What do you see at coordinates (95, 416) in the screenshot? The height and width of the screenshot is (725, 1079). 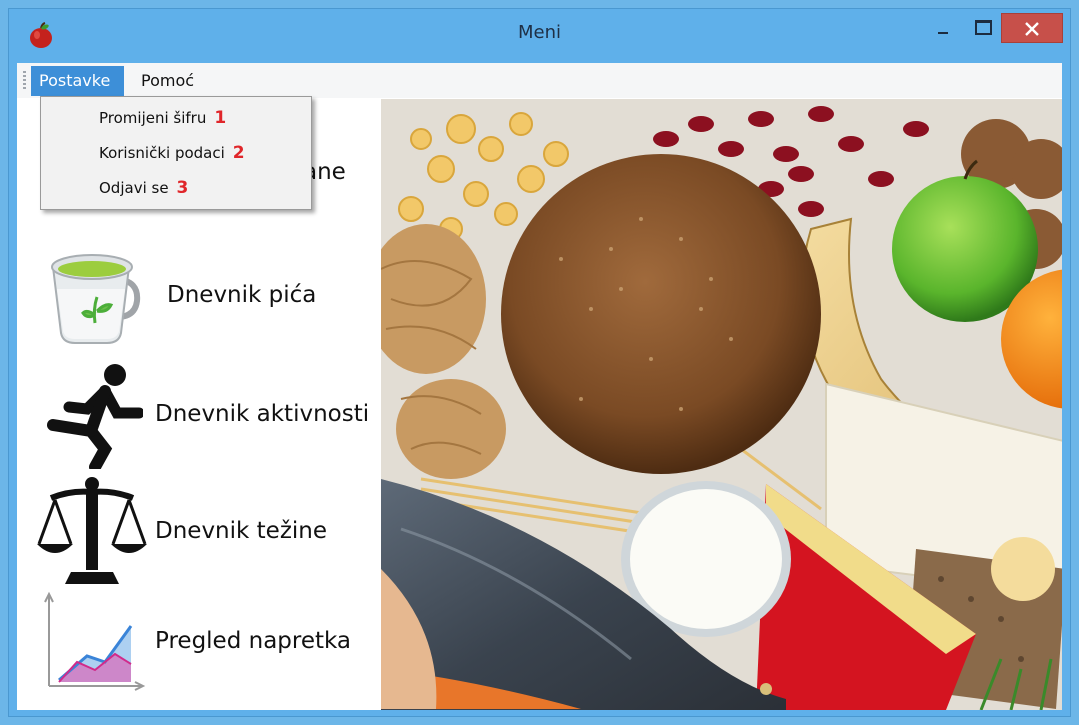 I see `running-man-icon` at bounding box center [95, 416].